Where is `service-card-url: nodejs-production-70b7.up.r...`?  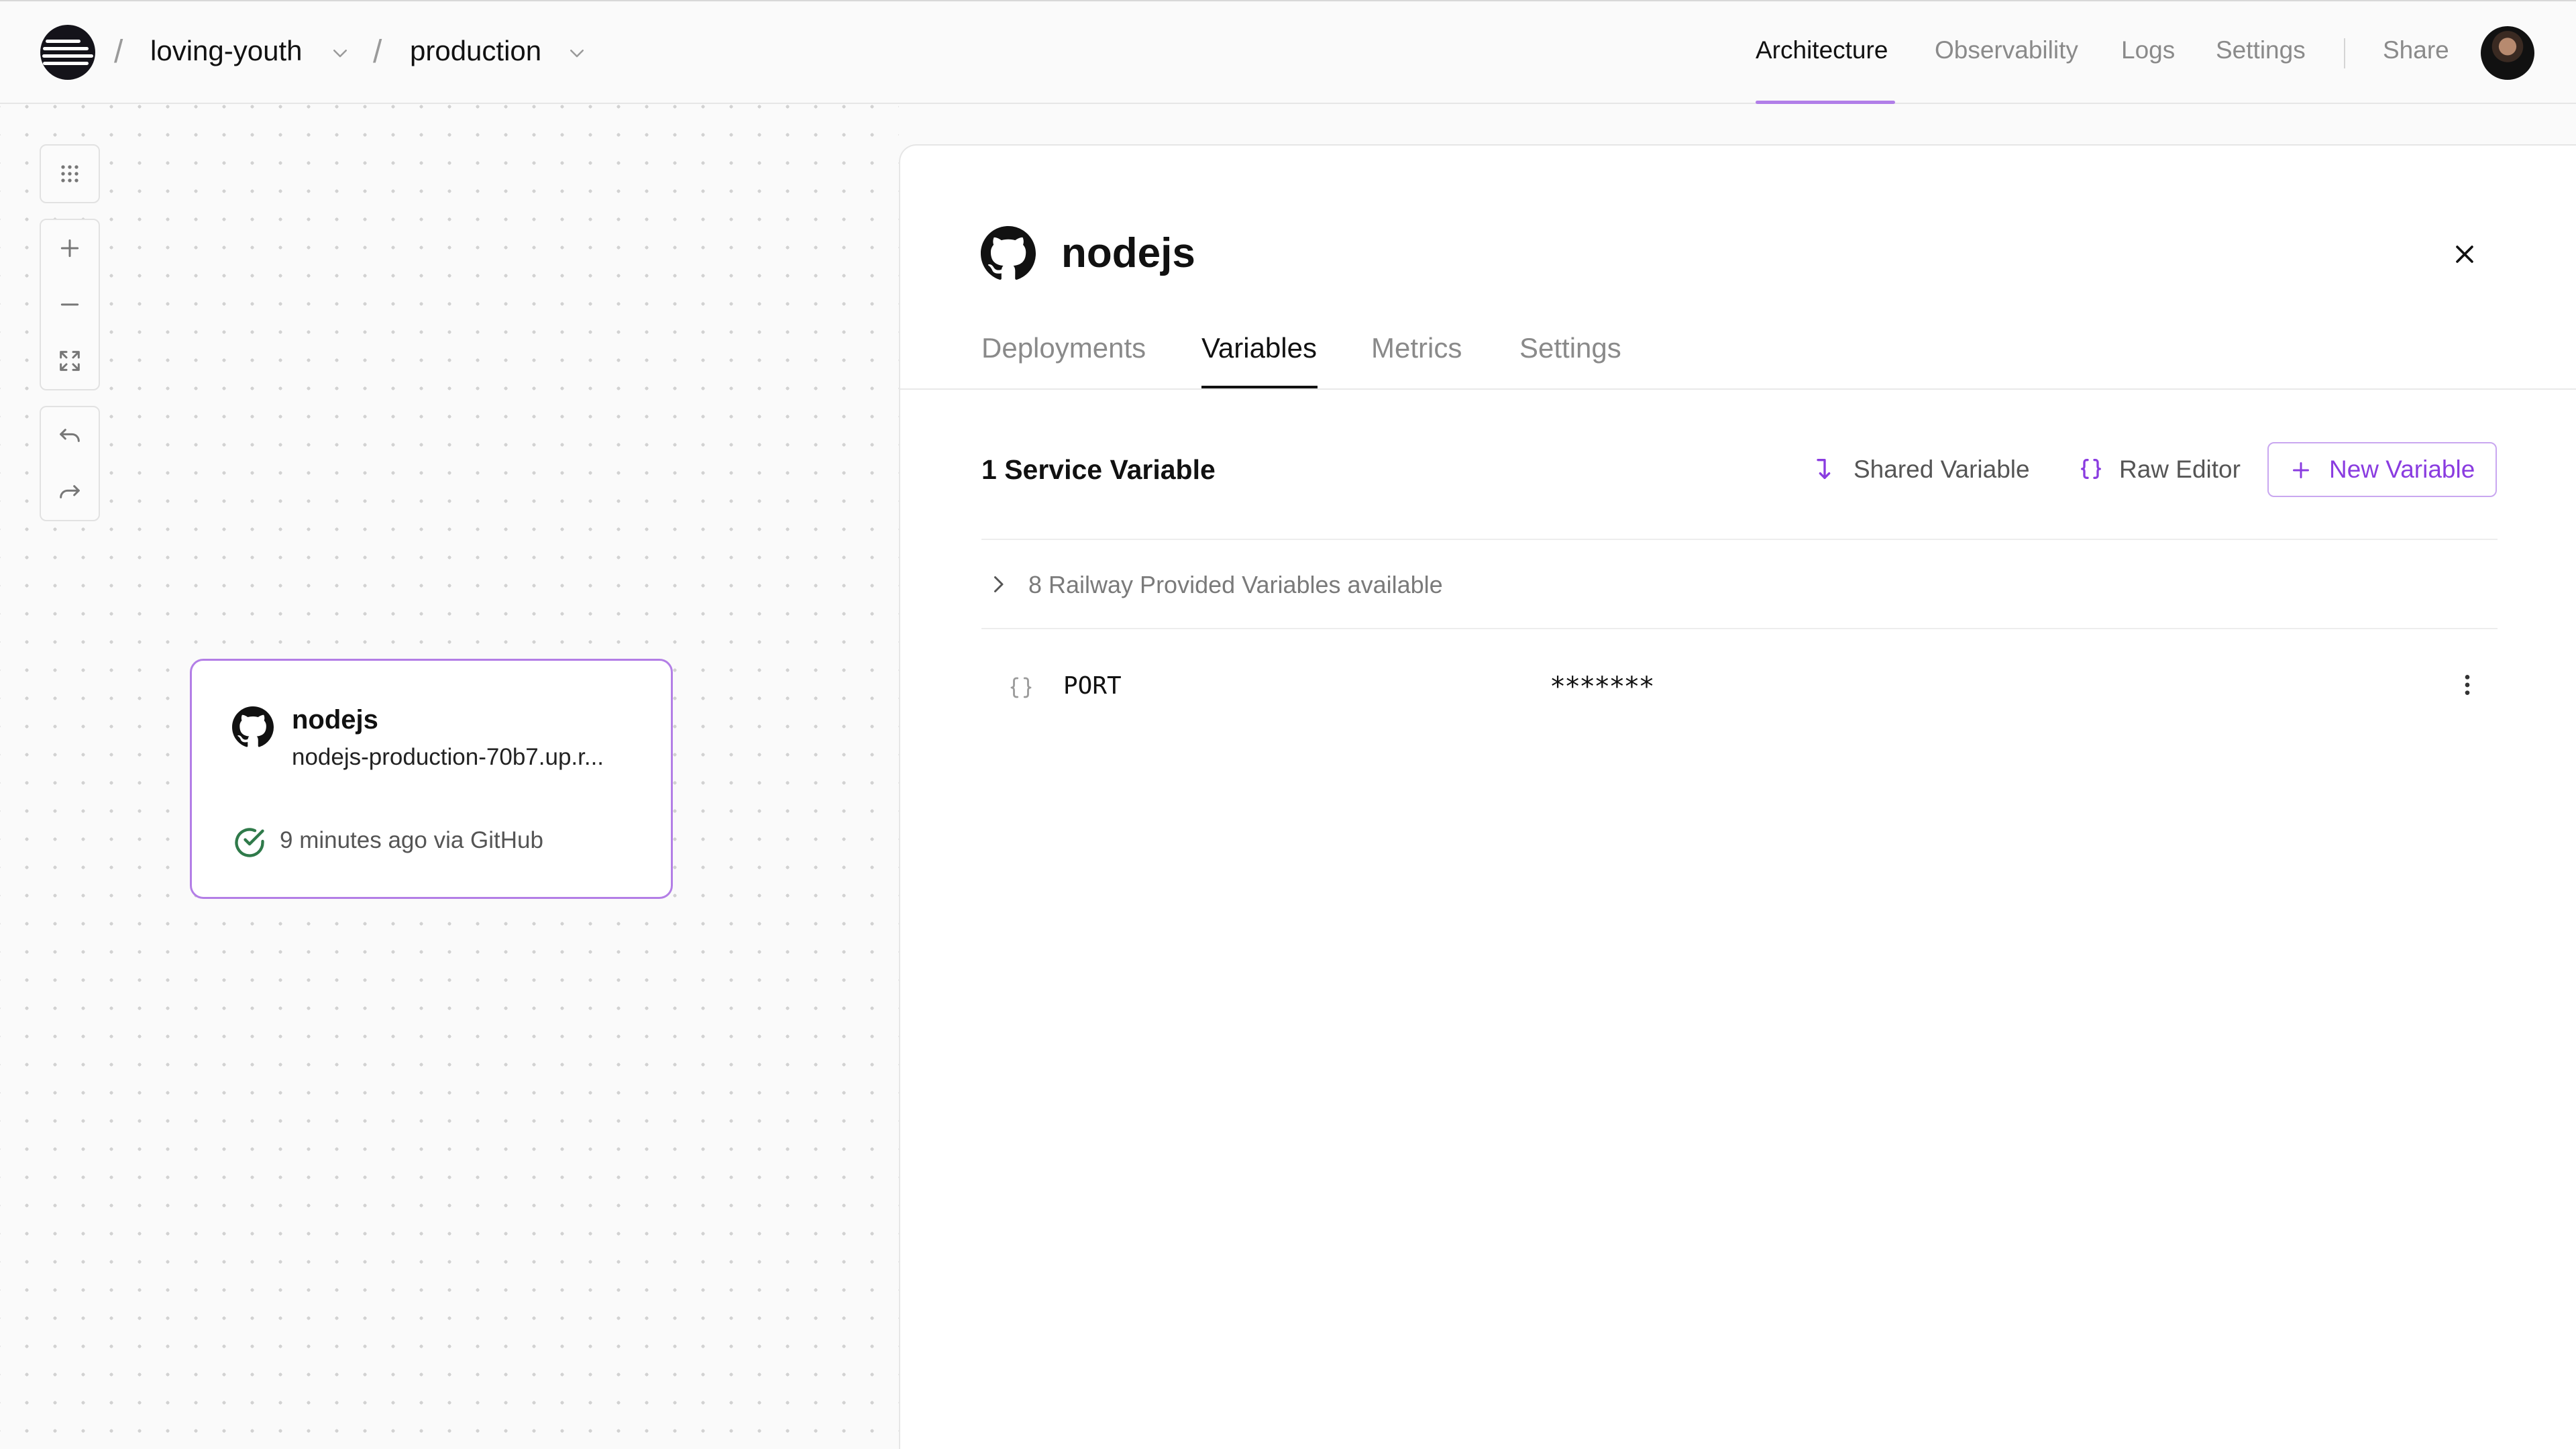 service-card-url: nodejs-production-70b7.up.r... is located at coordinates (448, 757).